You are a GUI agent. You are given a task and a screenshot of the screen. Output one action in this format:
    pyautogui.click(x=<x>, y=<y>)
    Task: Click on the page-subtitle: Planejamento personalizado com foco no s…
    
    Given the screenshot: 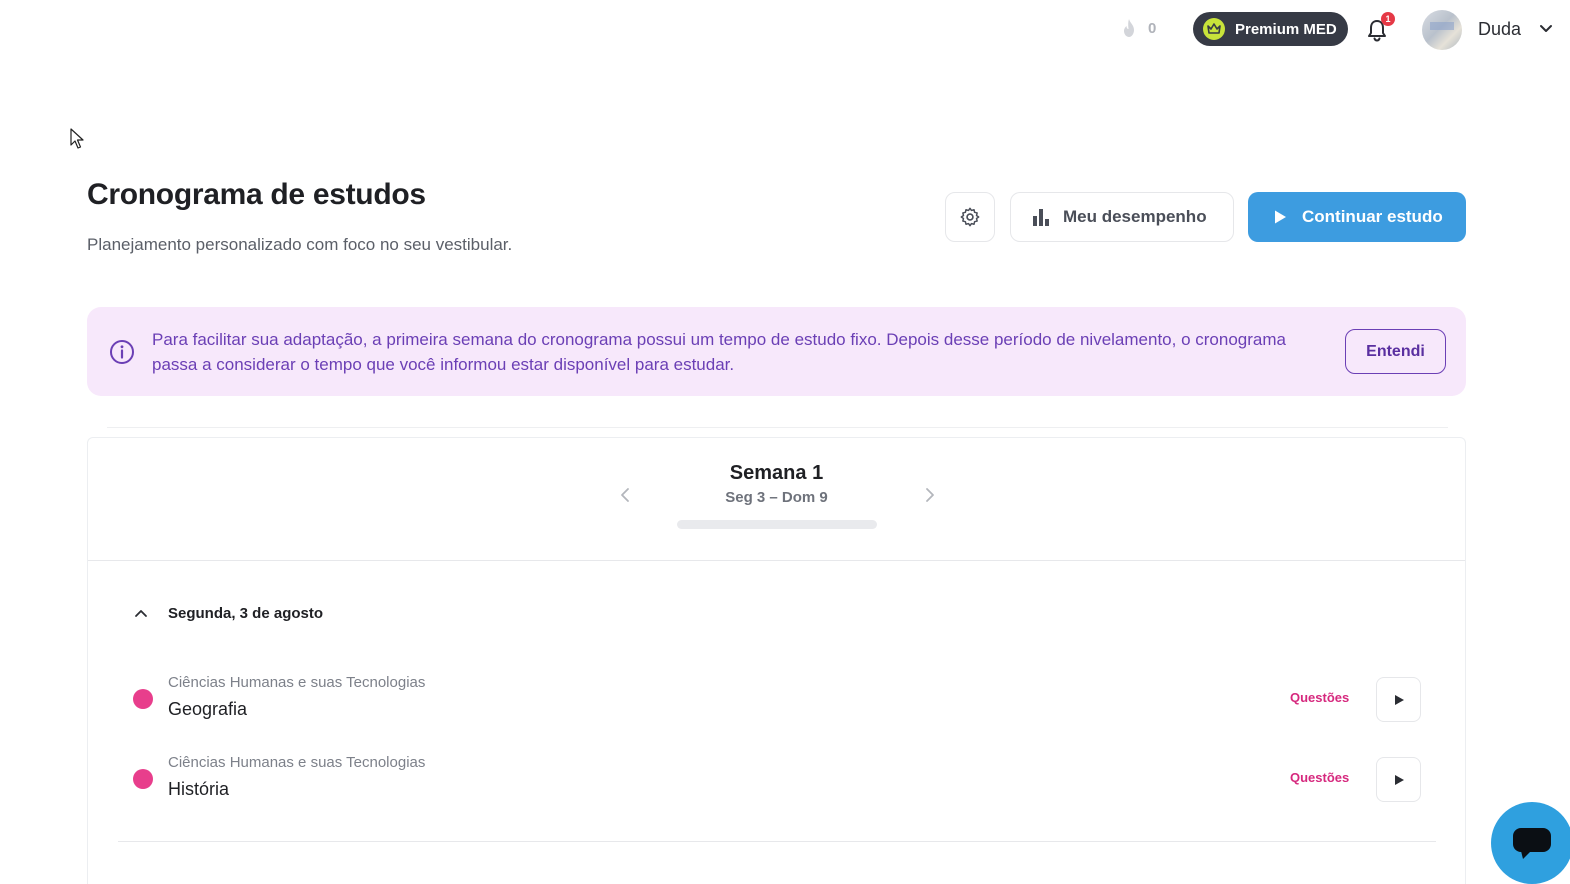 What is the action you would take?
    pyautogui.click(x=300, y=244)
    